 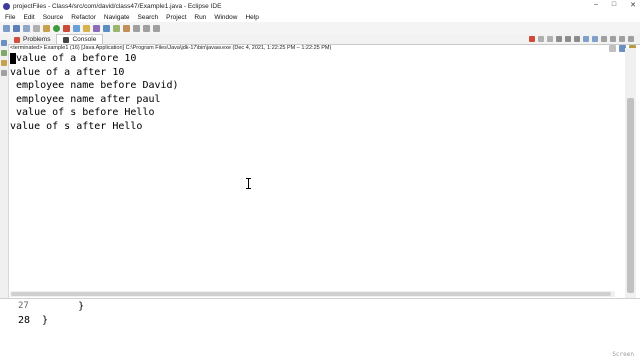 I want to click on external-tools-icon, so click(x=86, y=28).